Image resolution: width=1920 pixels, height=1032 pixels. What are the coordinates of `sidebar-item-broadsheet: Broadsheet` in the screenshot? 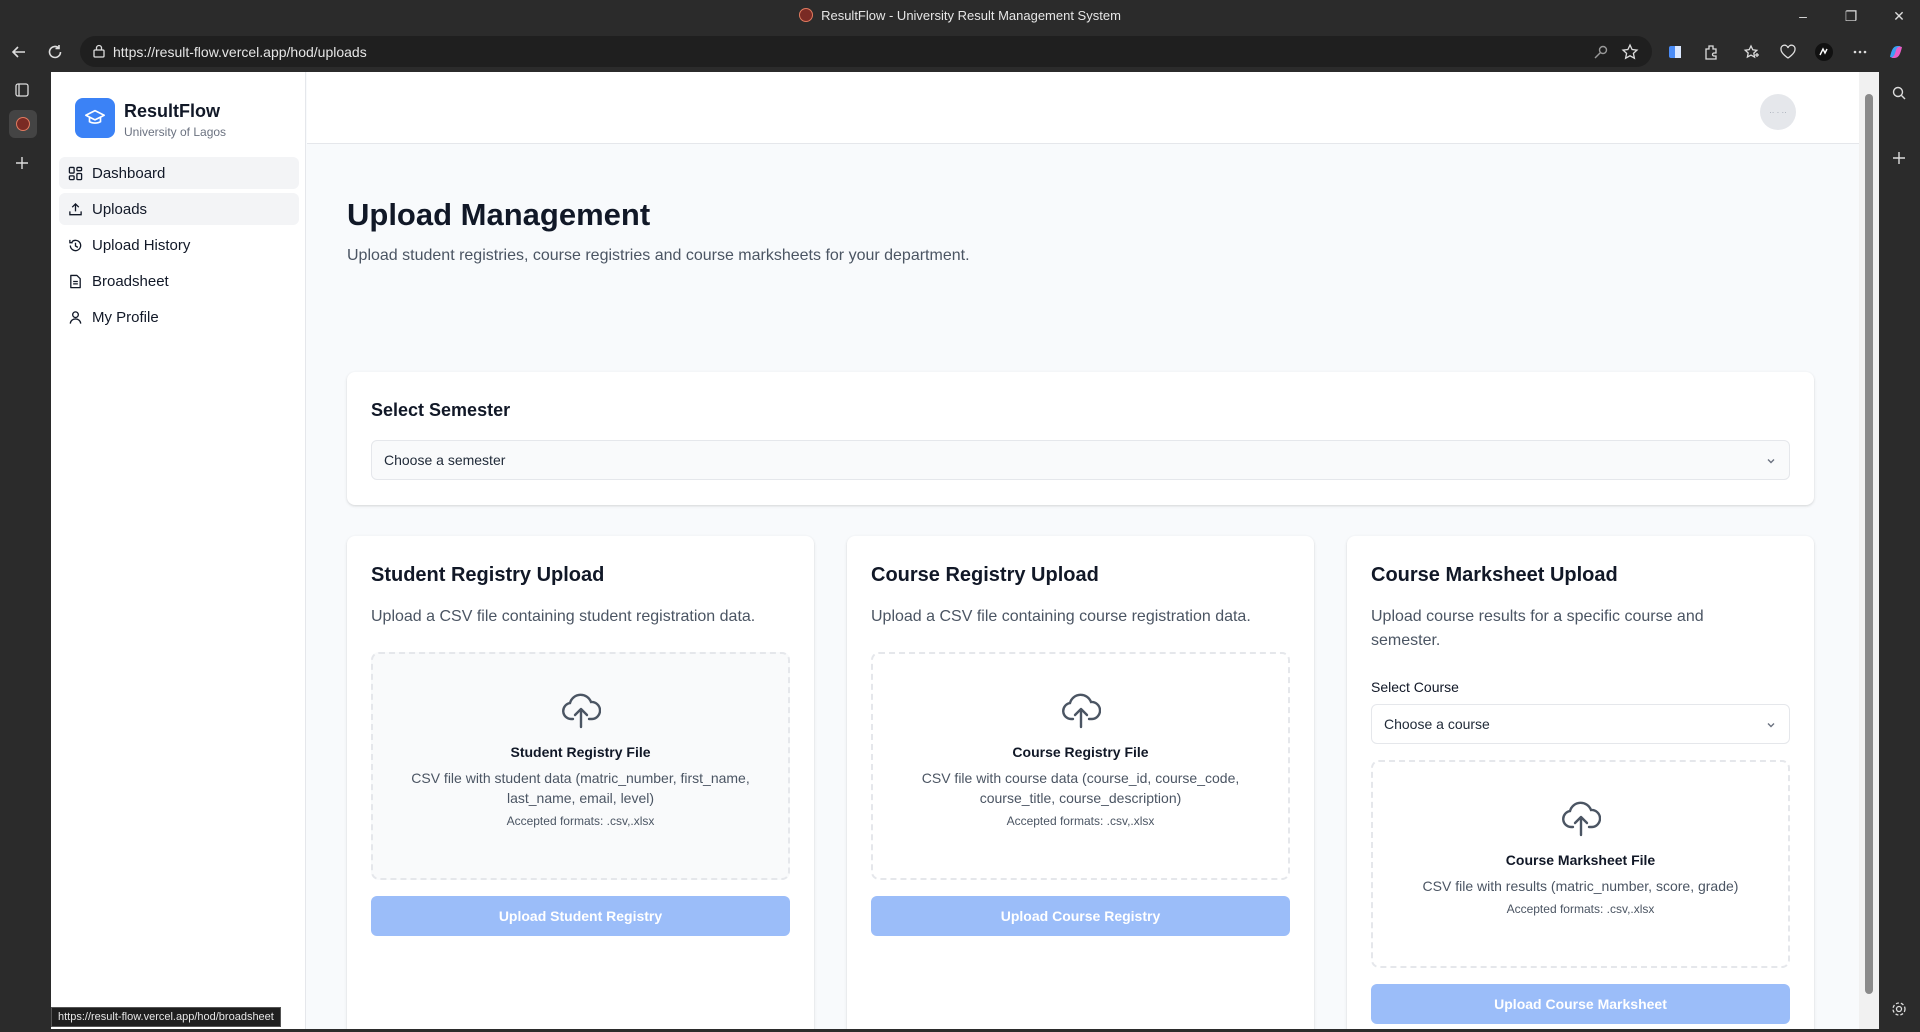 It's located at (179, 281).